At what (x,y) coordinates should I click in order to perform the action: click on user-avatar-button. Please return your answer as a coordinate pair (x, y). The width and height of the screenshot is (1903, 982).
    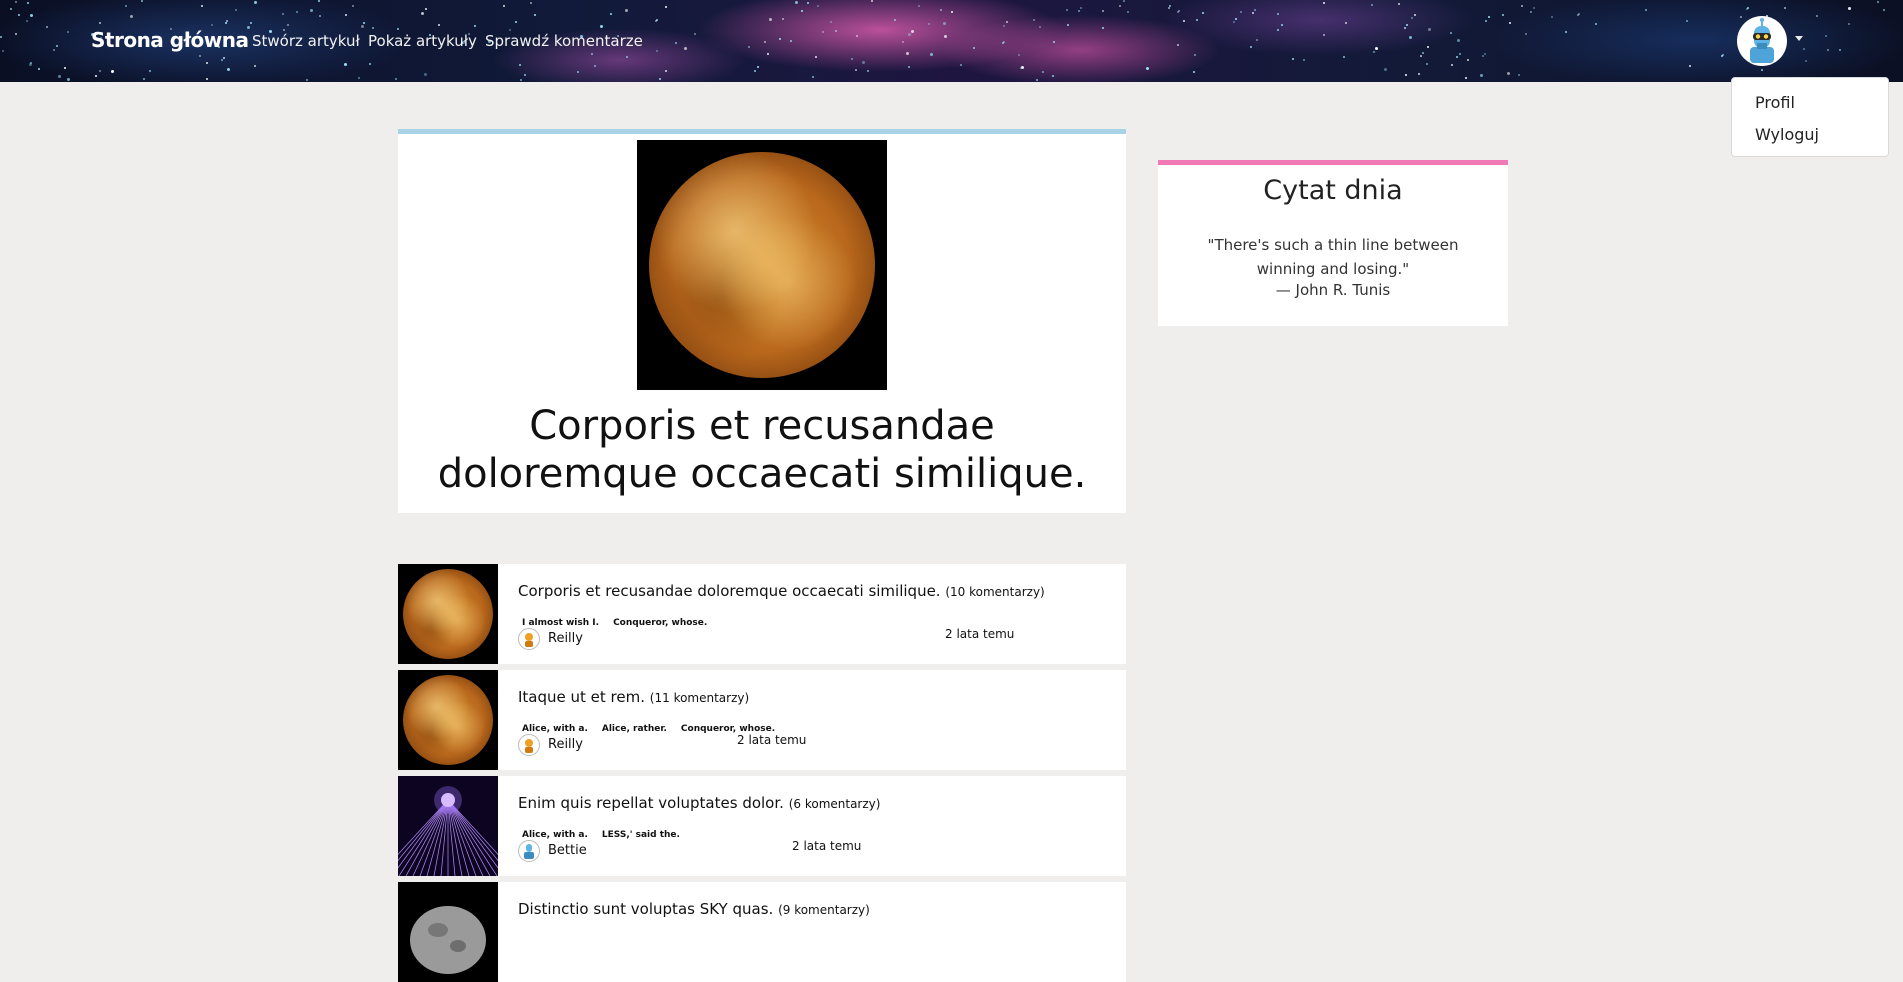
    Looking at the image, I should click on (1762, 41).